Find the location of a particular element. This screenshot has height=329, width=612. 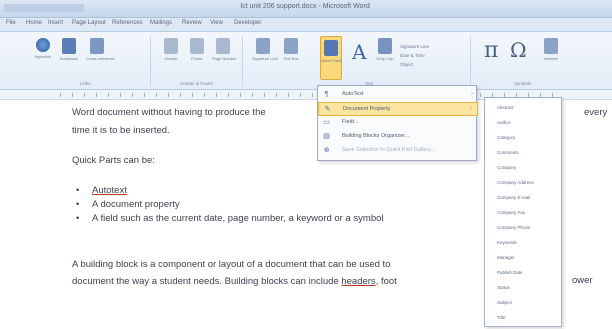

tab-view: View is located at coordinates (216, 23).